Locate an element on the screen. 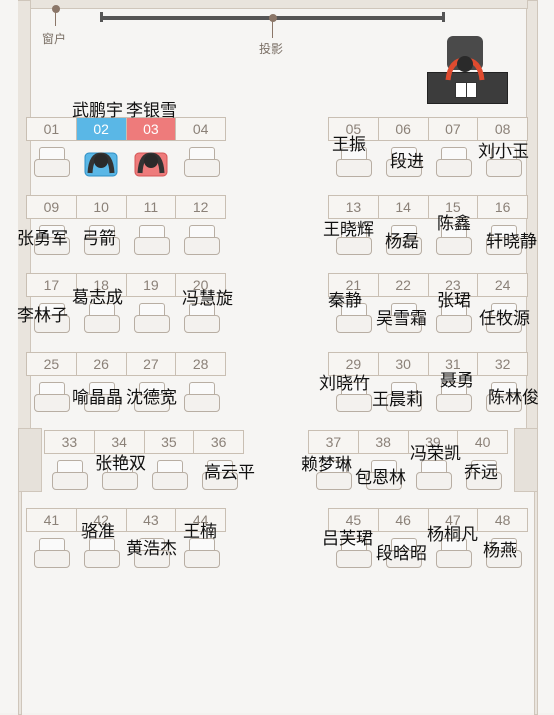 The width and height of the screenshot is (554, 715). student-name: 轩晓静 is located at coordinates (511, 242).